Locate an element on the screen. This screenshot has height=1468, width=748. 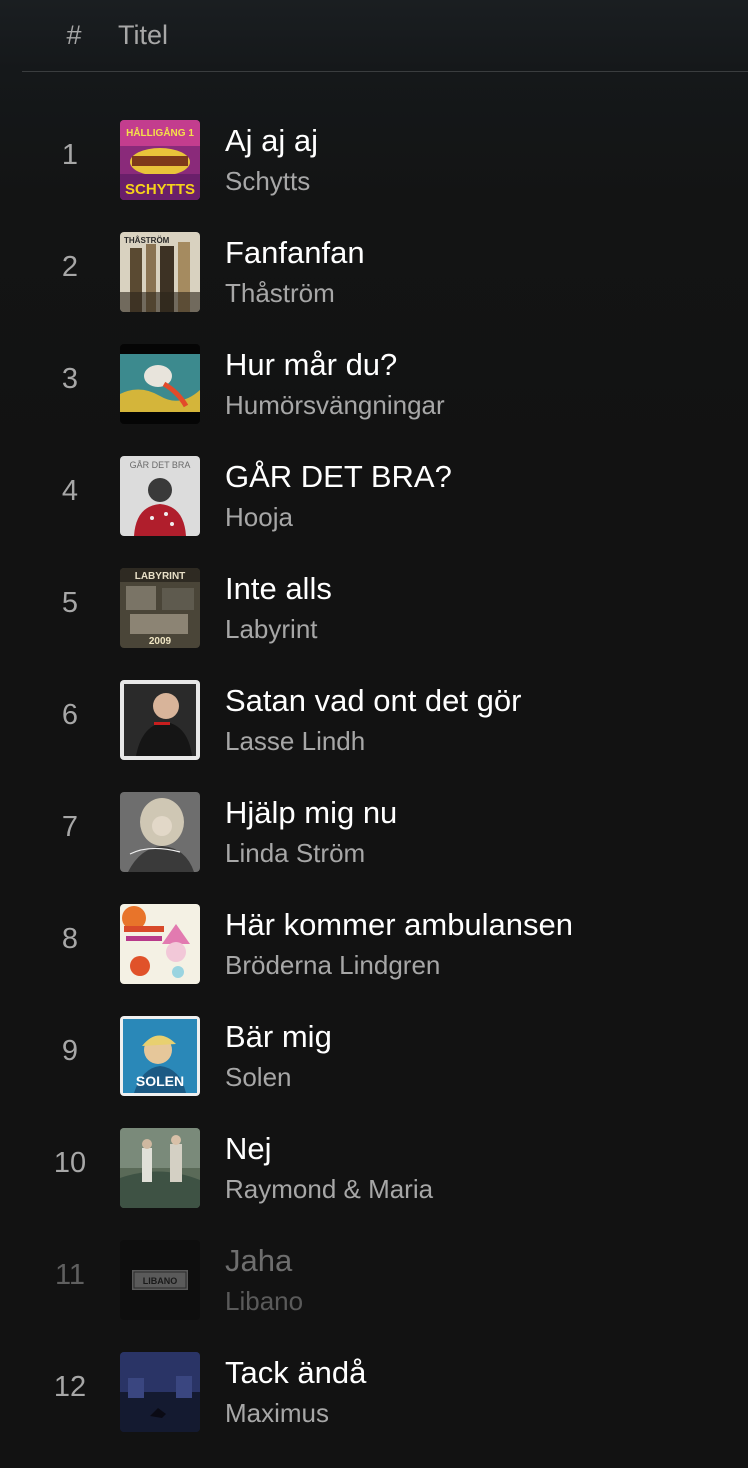
track-number: 8 is located at coordinates (70, 939).